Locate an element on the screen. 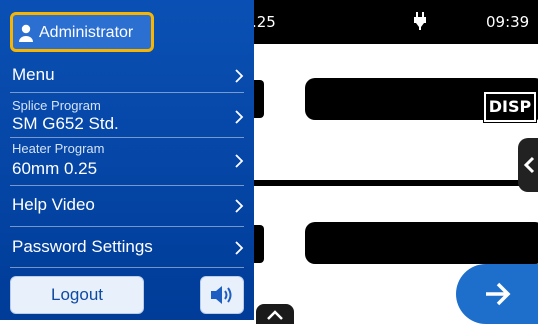  chevron-up-icon is located at coordinates (275, 317).